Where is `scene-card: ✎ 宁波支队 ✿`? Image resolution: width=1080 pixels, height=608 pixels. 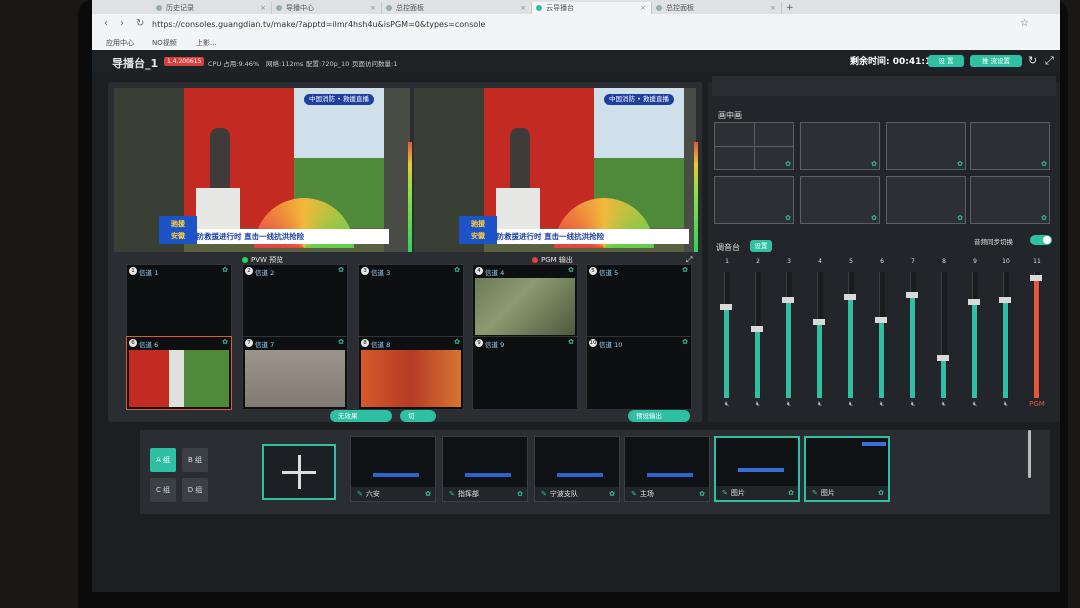 scene-card: ✎ 宁波支队 ✿ is located at coordinates (577, 469).